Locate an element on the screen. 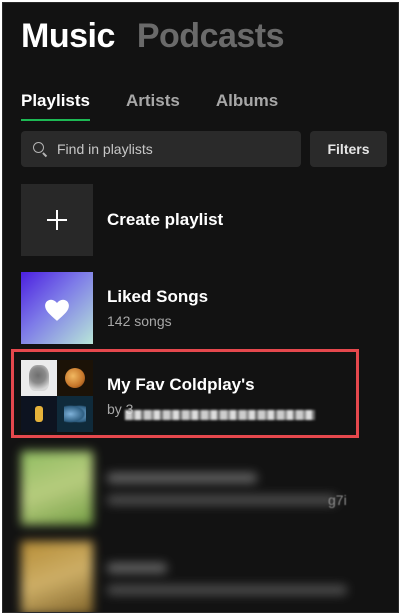  heart-icon is located at coordinates (57, 310).